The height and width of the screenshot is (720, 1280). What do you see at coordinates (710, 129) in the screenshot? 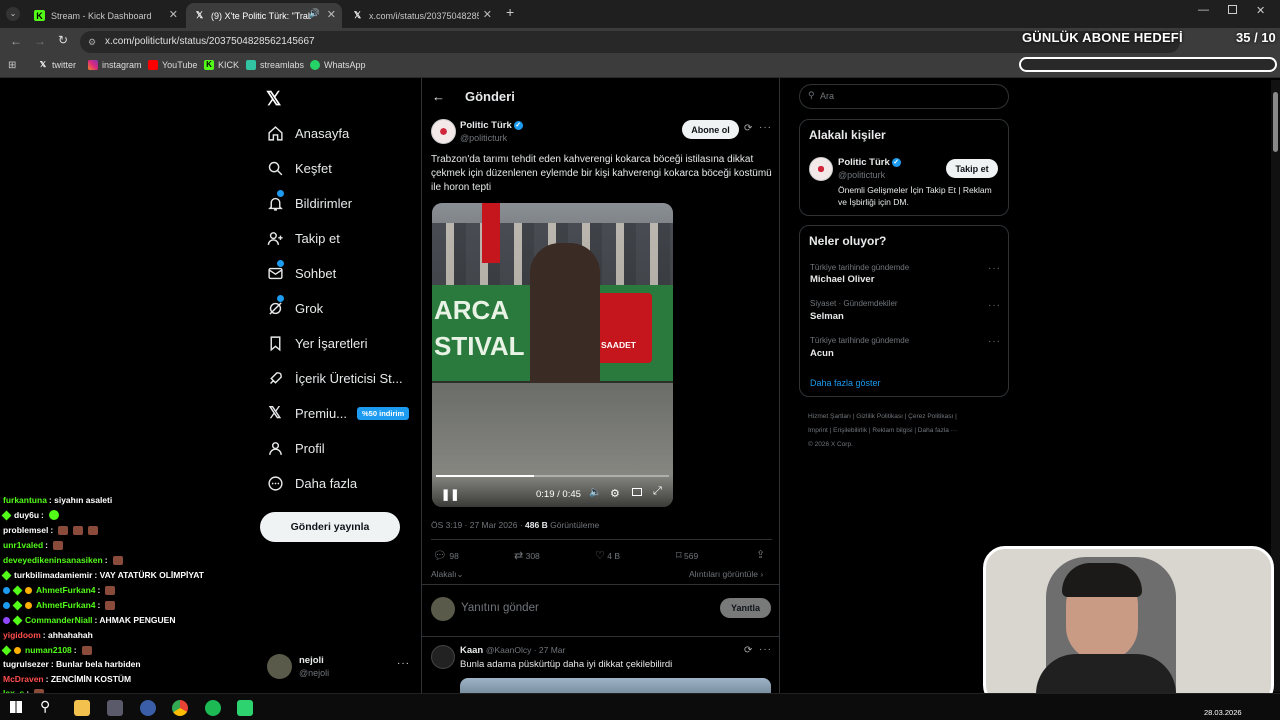
I see `subscribe-button: Abone ol` at bounding box center [710, 129].